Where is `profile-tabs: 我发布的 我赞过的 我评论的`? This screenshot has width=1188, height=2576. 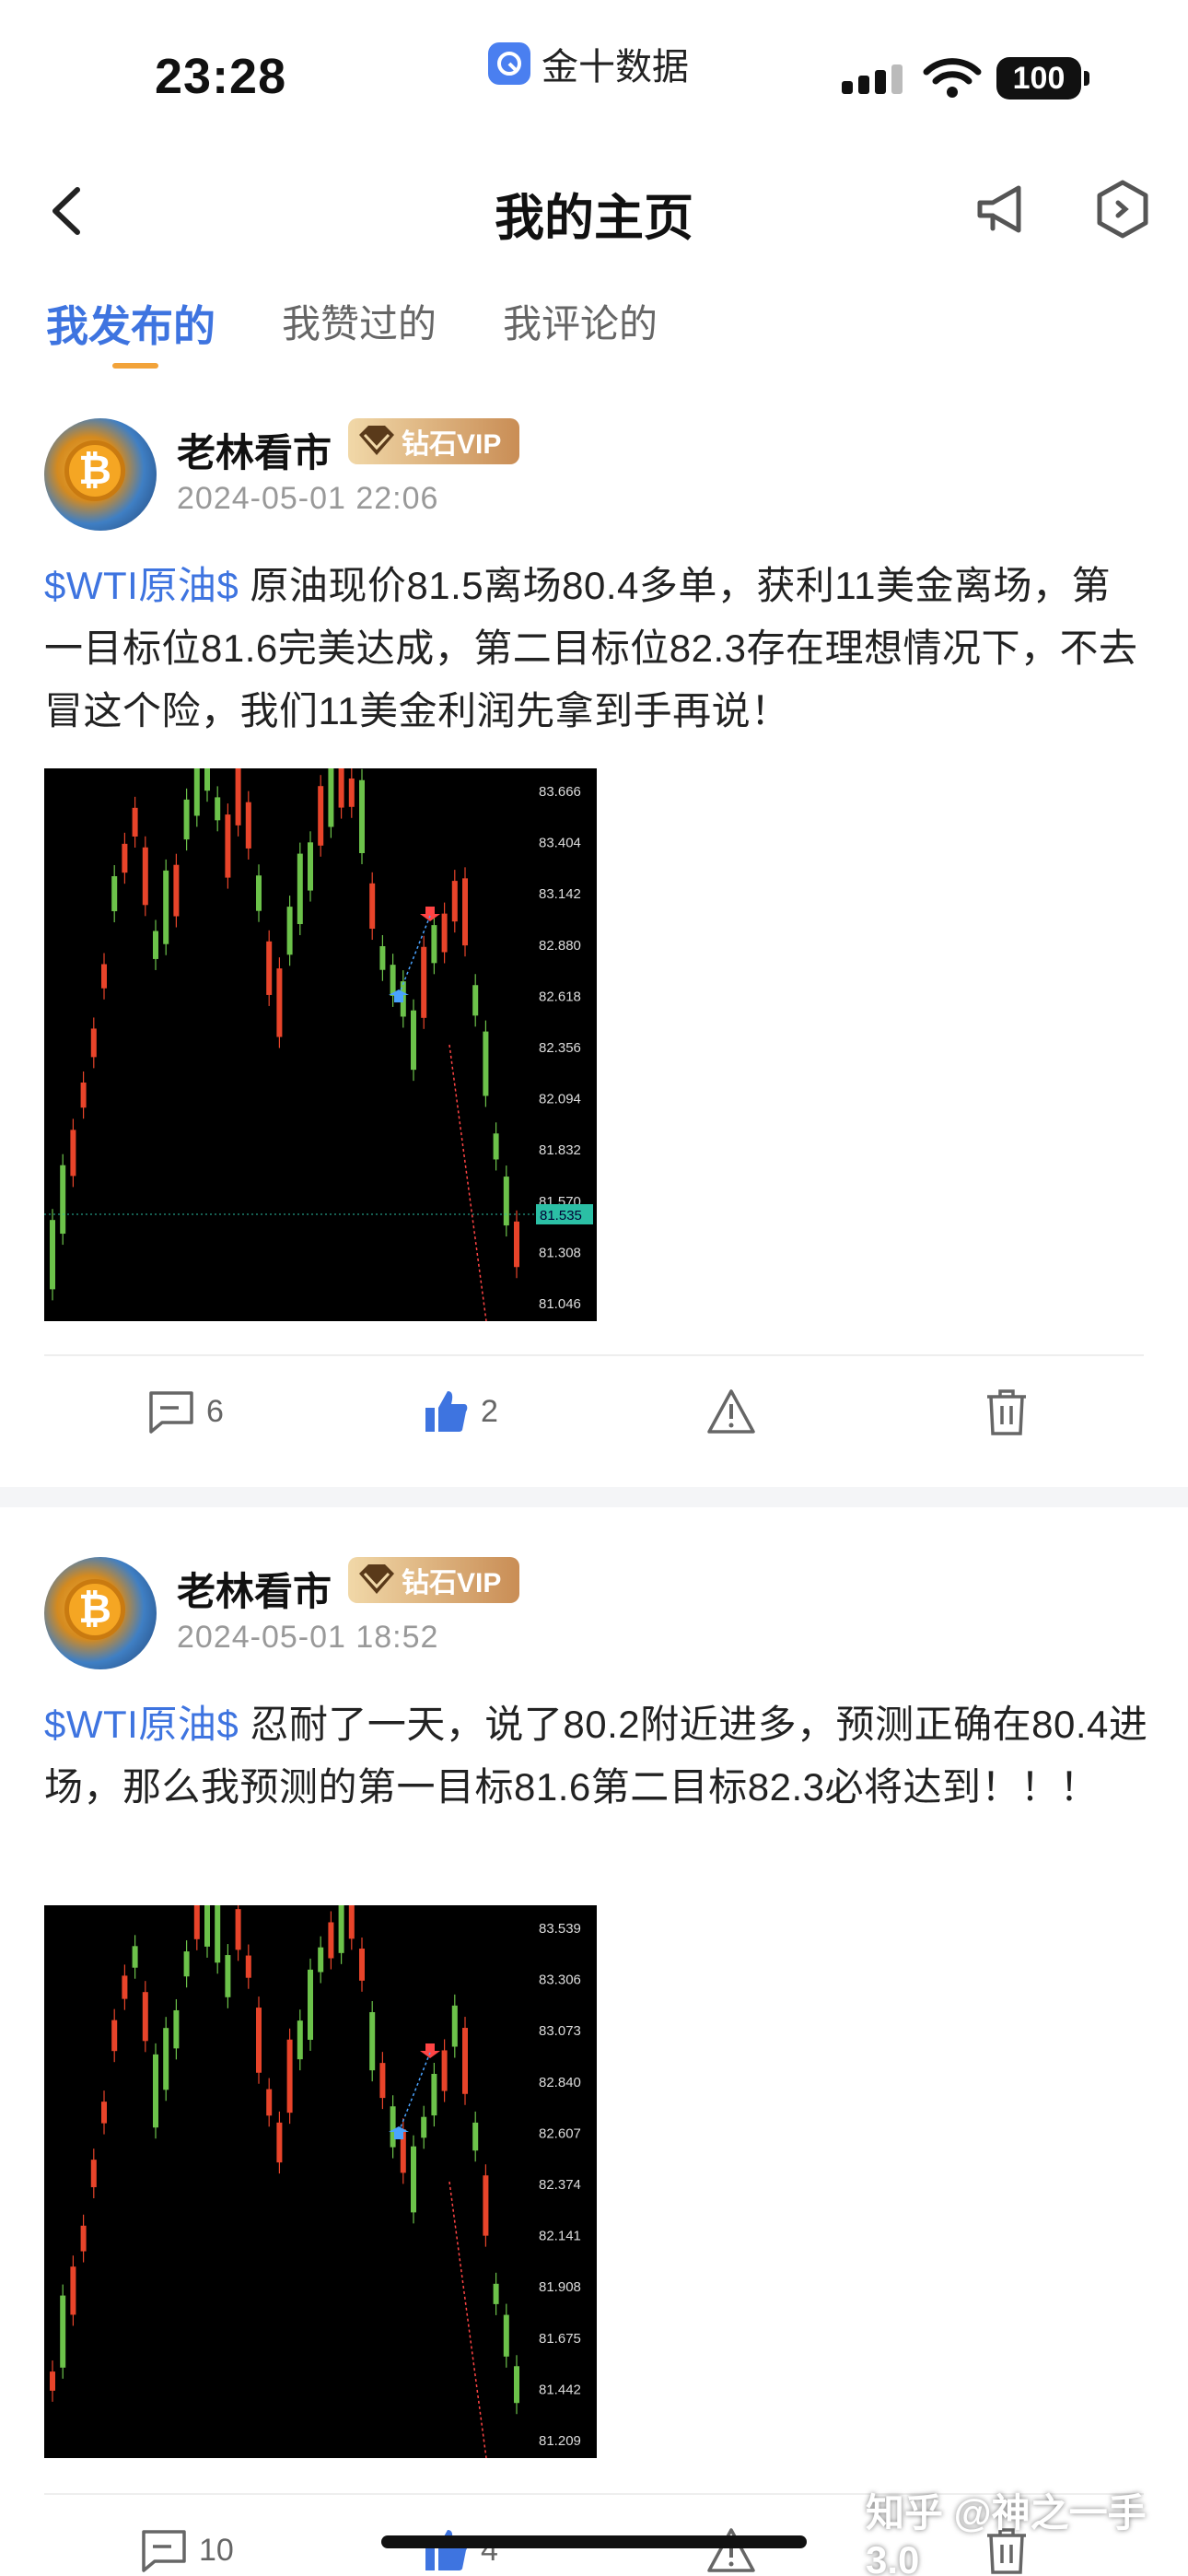
profile-tabs: 我发布的 我赞过的 我评论的 is located at coordinates (385, 331).